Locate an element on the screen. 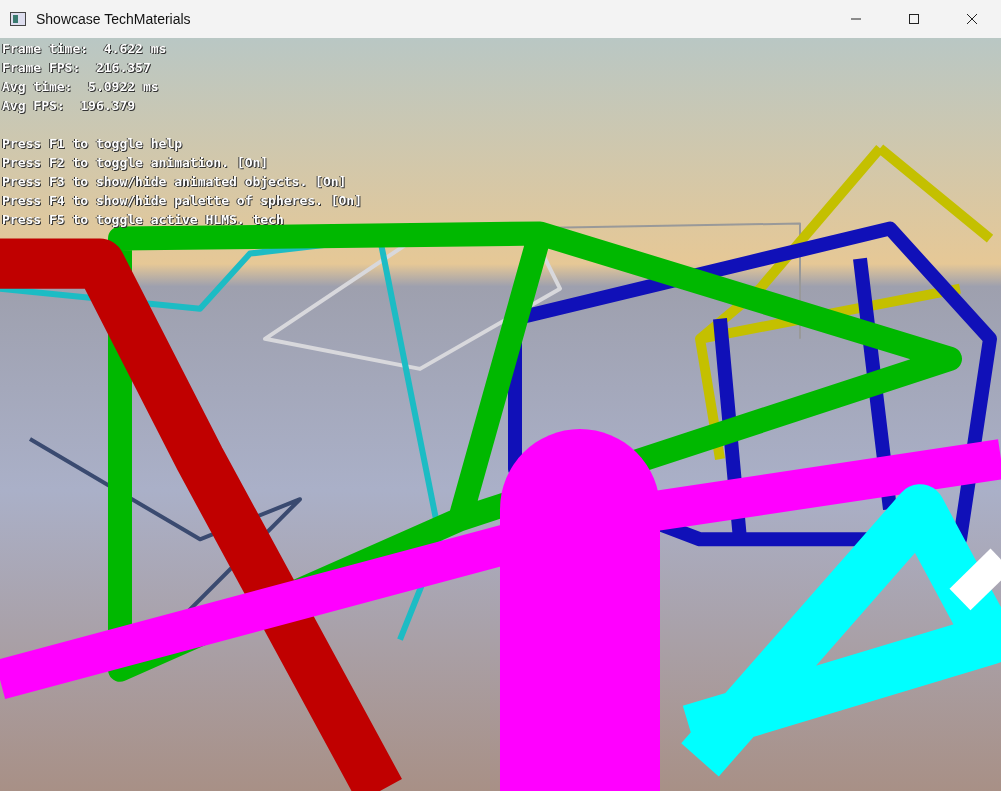 This screenshot has width=1001, height=791. help-line: Press F3 to show/hide animated objects. [On] is located at coordinates (174, 182).